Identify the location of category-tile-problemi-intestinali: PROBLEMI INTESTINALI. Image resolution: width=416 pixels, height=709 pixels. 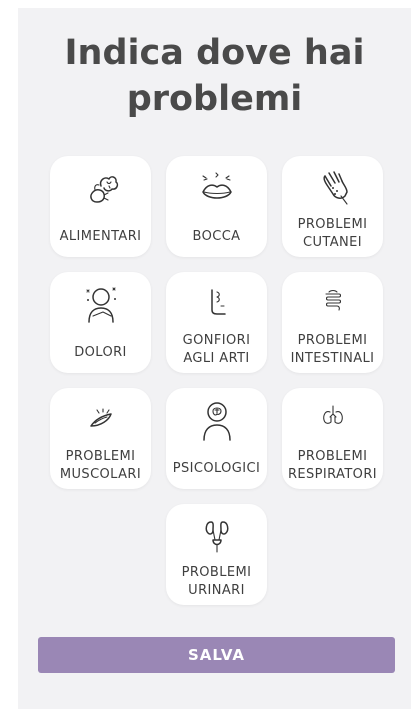
(332, 322).